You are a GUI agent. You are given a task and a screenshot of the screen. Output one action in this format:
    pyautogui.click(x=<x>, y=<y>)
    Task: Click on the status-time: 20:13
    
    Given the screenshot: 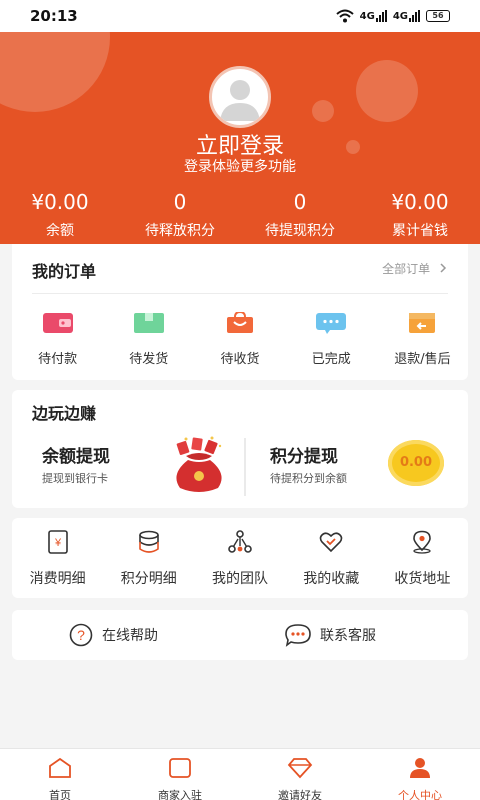 What is the action you would take?
    pyautogui.click(x=54, y=16)
    